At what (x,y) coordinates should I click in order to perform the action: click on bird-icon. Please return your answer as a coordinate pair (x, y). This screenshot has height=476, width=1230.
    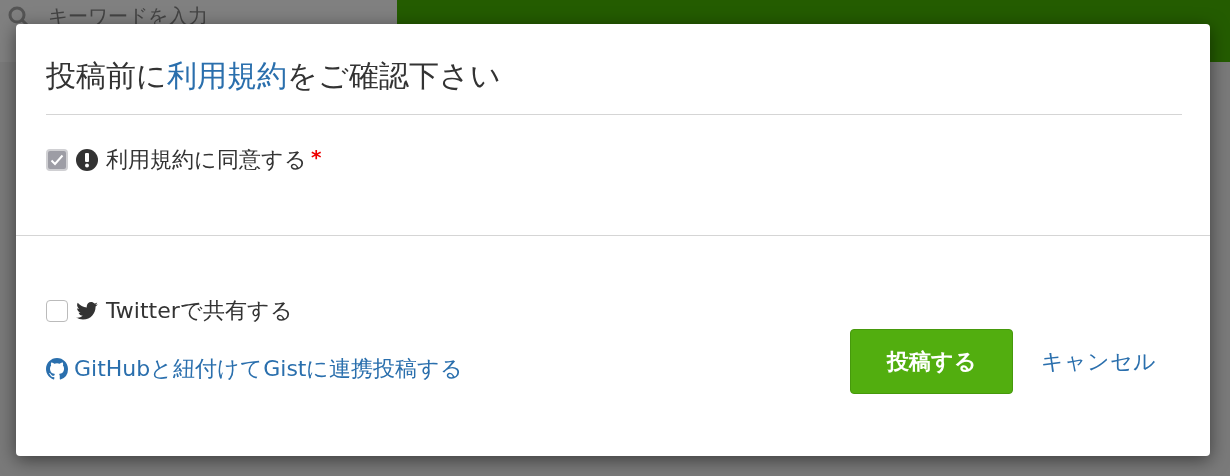
    Looking at the image, I should click on (87, 311).